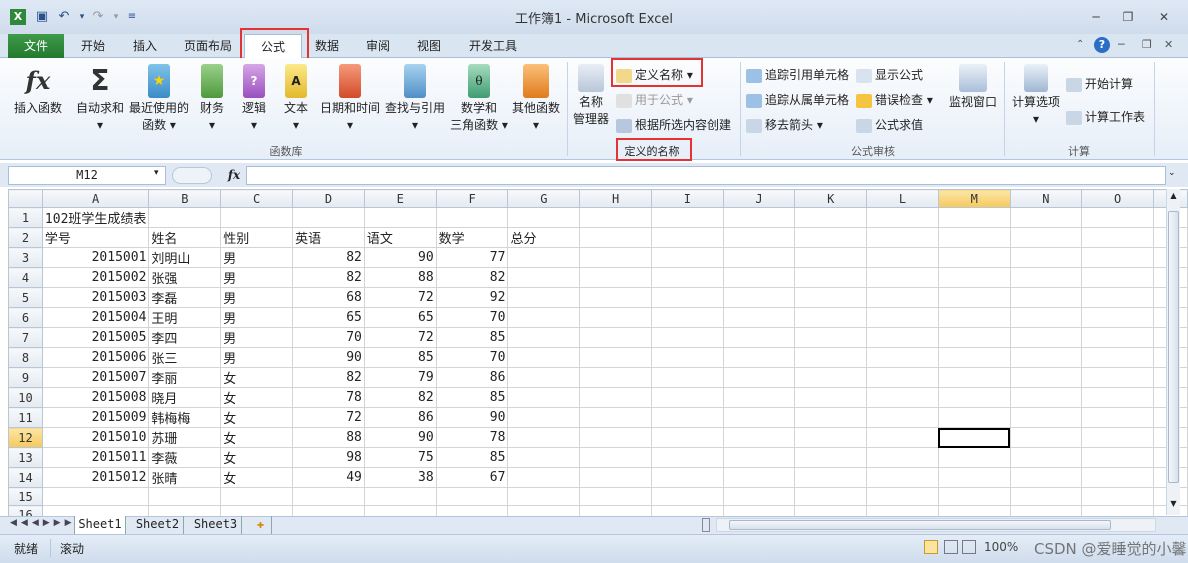 This screenshot has width=1188, height=563. I want to click on cell-n10, so click(1046, 397).